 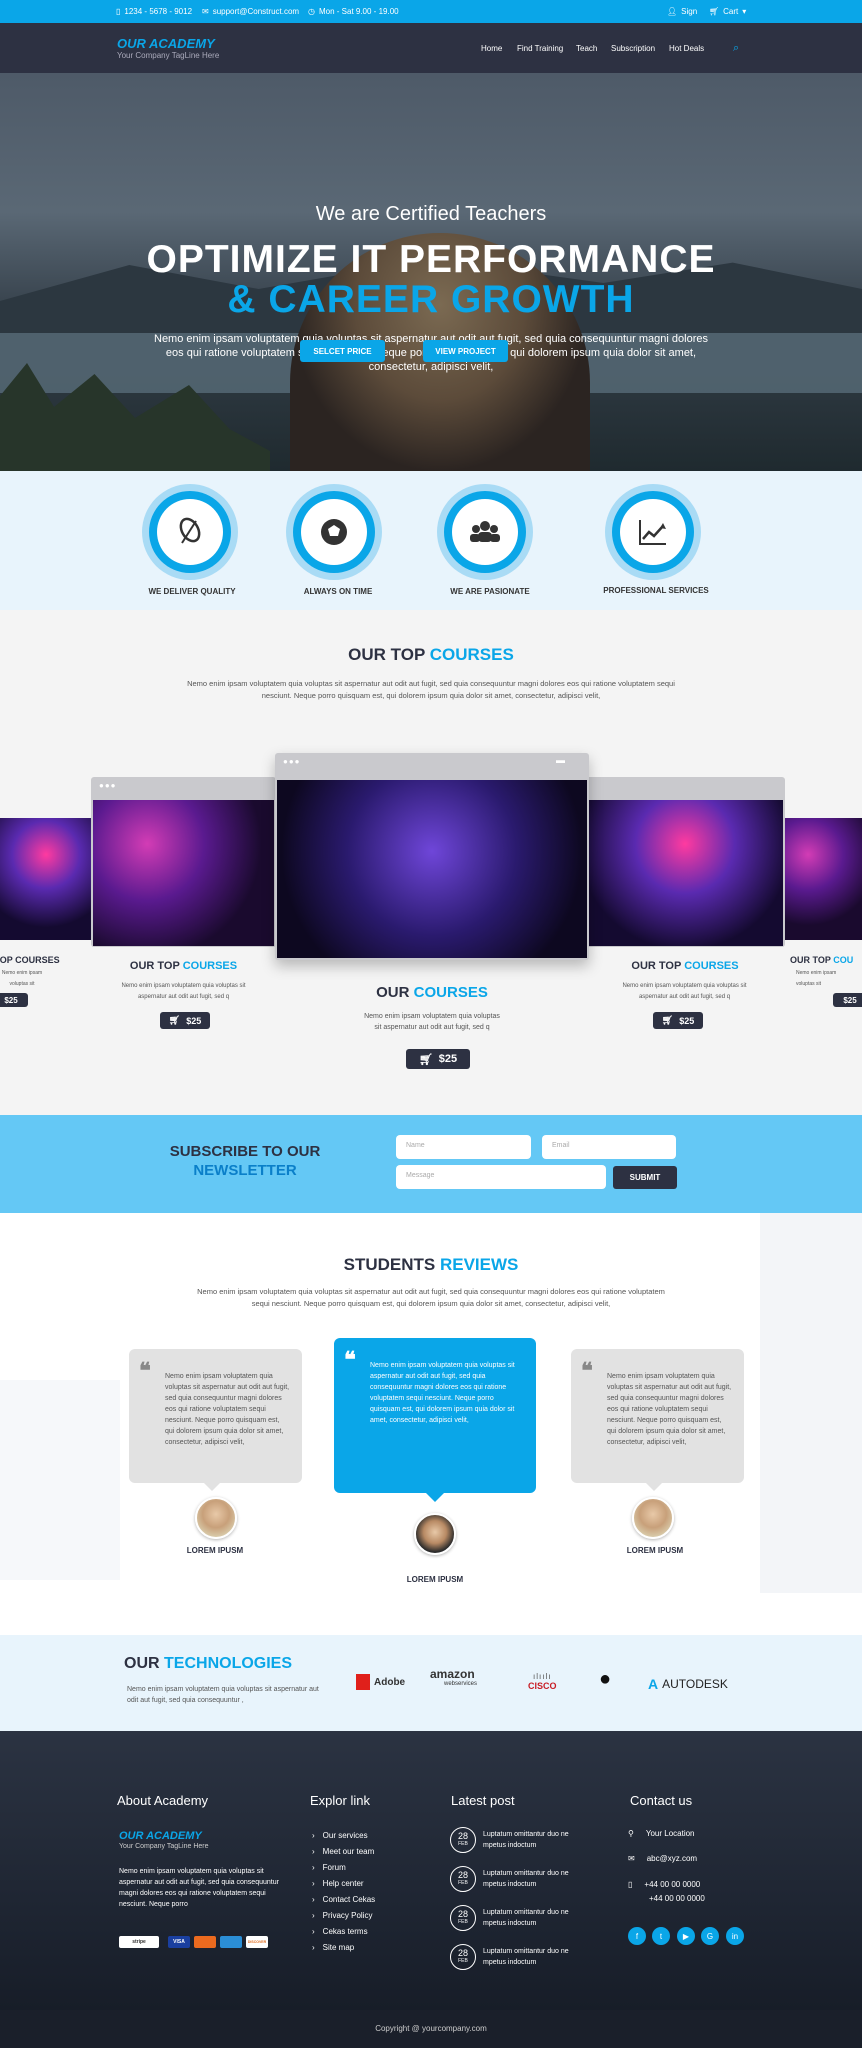 What do you see at coordinates (431, 1164) in the screenshot?
I see `newsletter-section` at bounding box center [431, 1164].